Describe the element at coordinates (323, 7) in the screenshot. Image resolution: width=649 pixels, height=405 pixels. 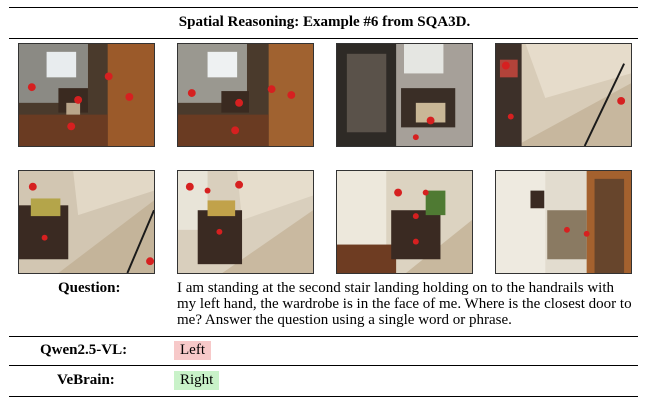
I see `top-rule` at that location.